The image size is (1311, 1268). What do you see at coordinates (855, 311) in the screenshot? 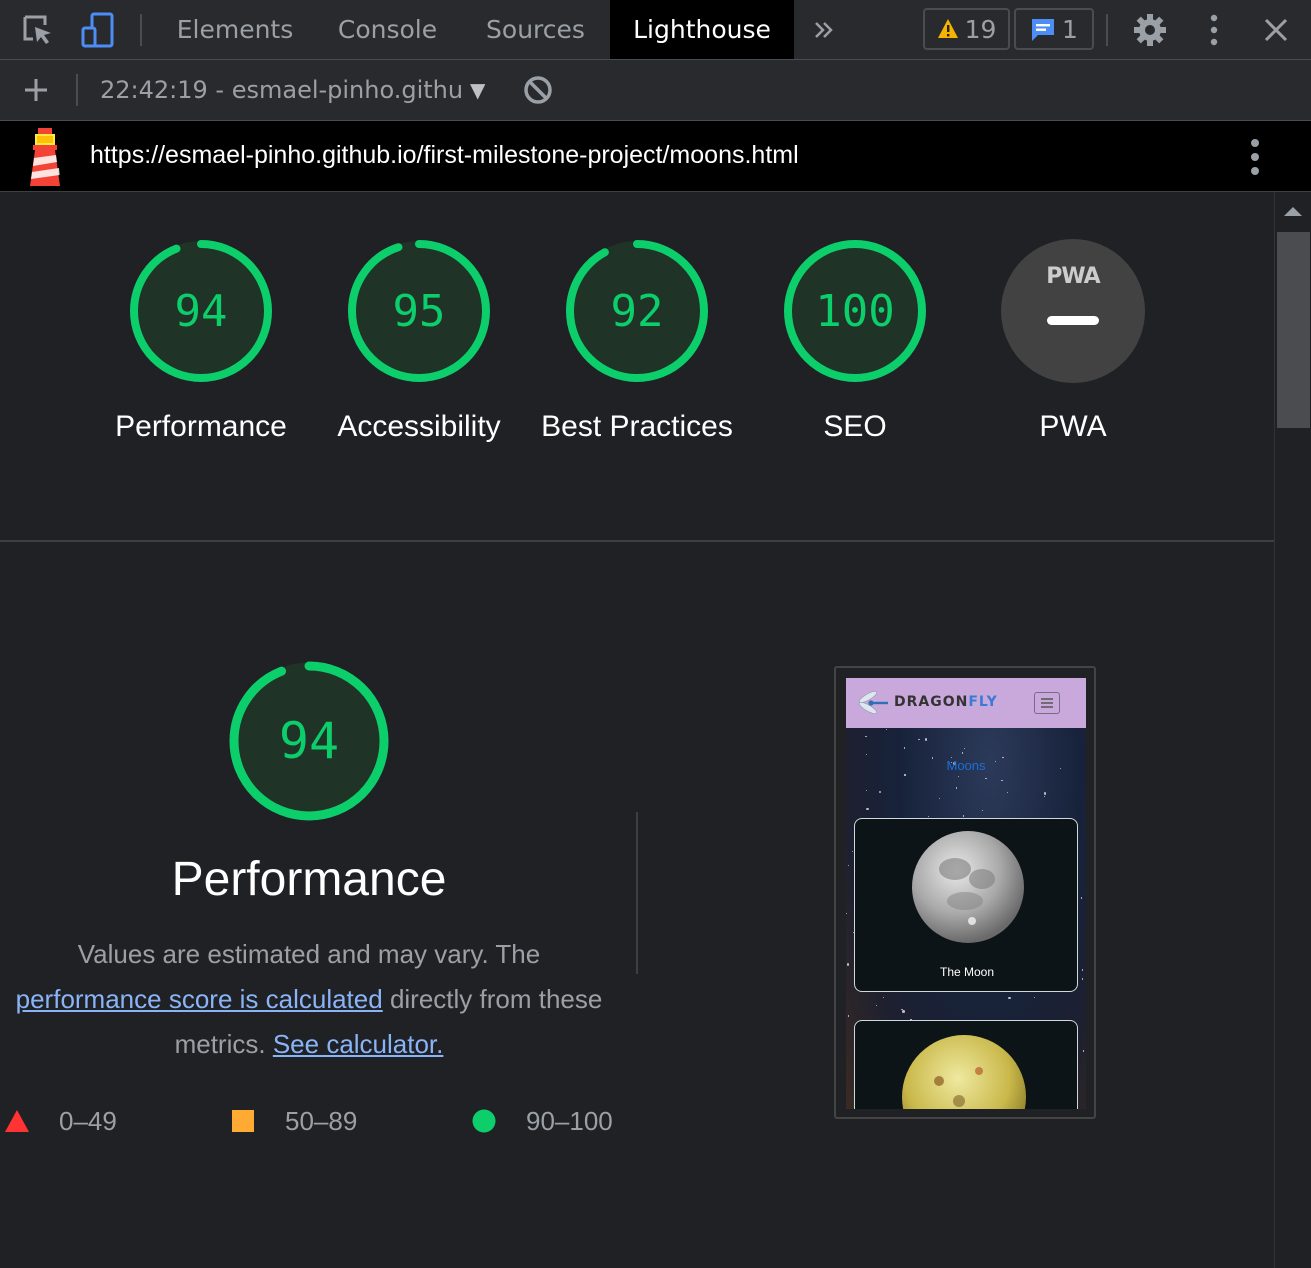
I see `gauge-seo: 100` at bounding box center [855, 311].